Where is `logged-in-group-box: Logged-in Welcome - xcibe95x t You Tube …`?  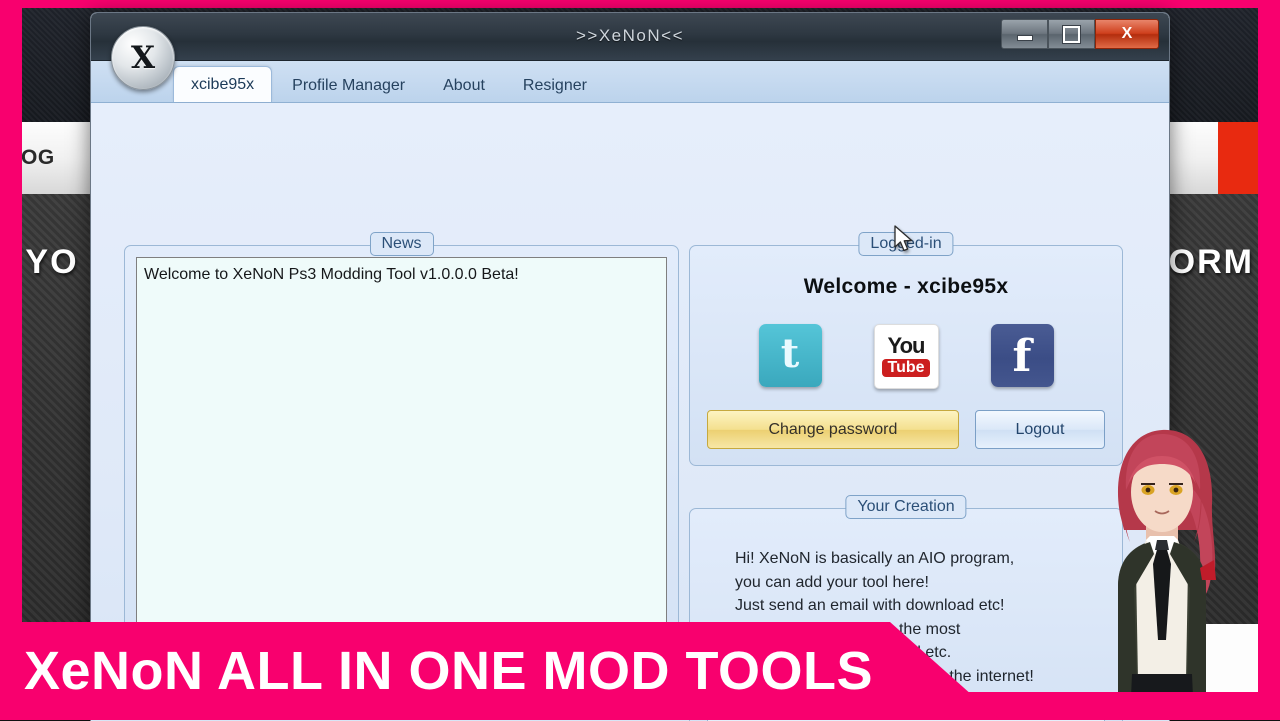
logged-in-group-box: Logged-in Welcome - xcibe95x t You Tube … is located at coordinates (906, 349).